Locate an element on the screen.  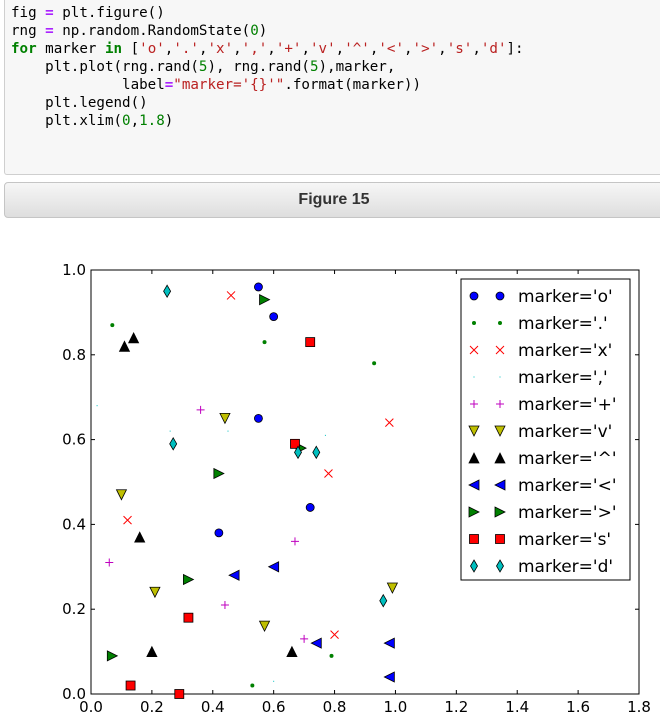
figure-title: Figure 15 is located at coordinates (334, 199).